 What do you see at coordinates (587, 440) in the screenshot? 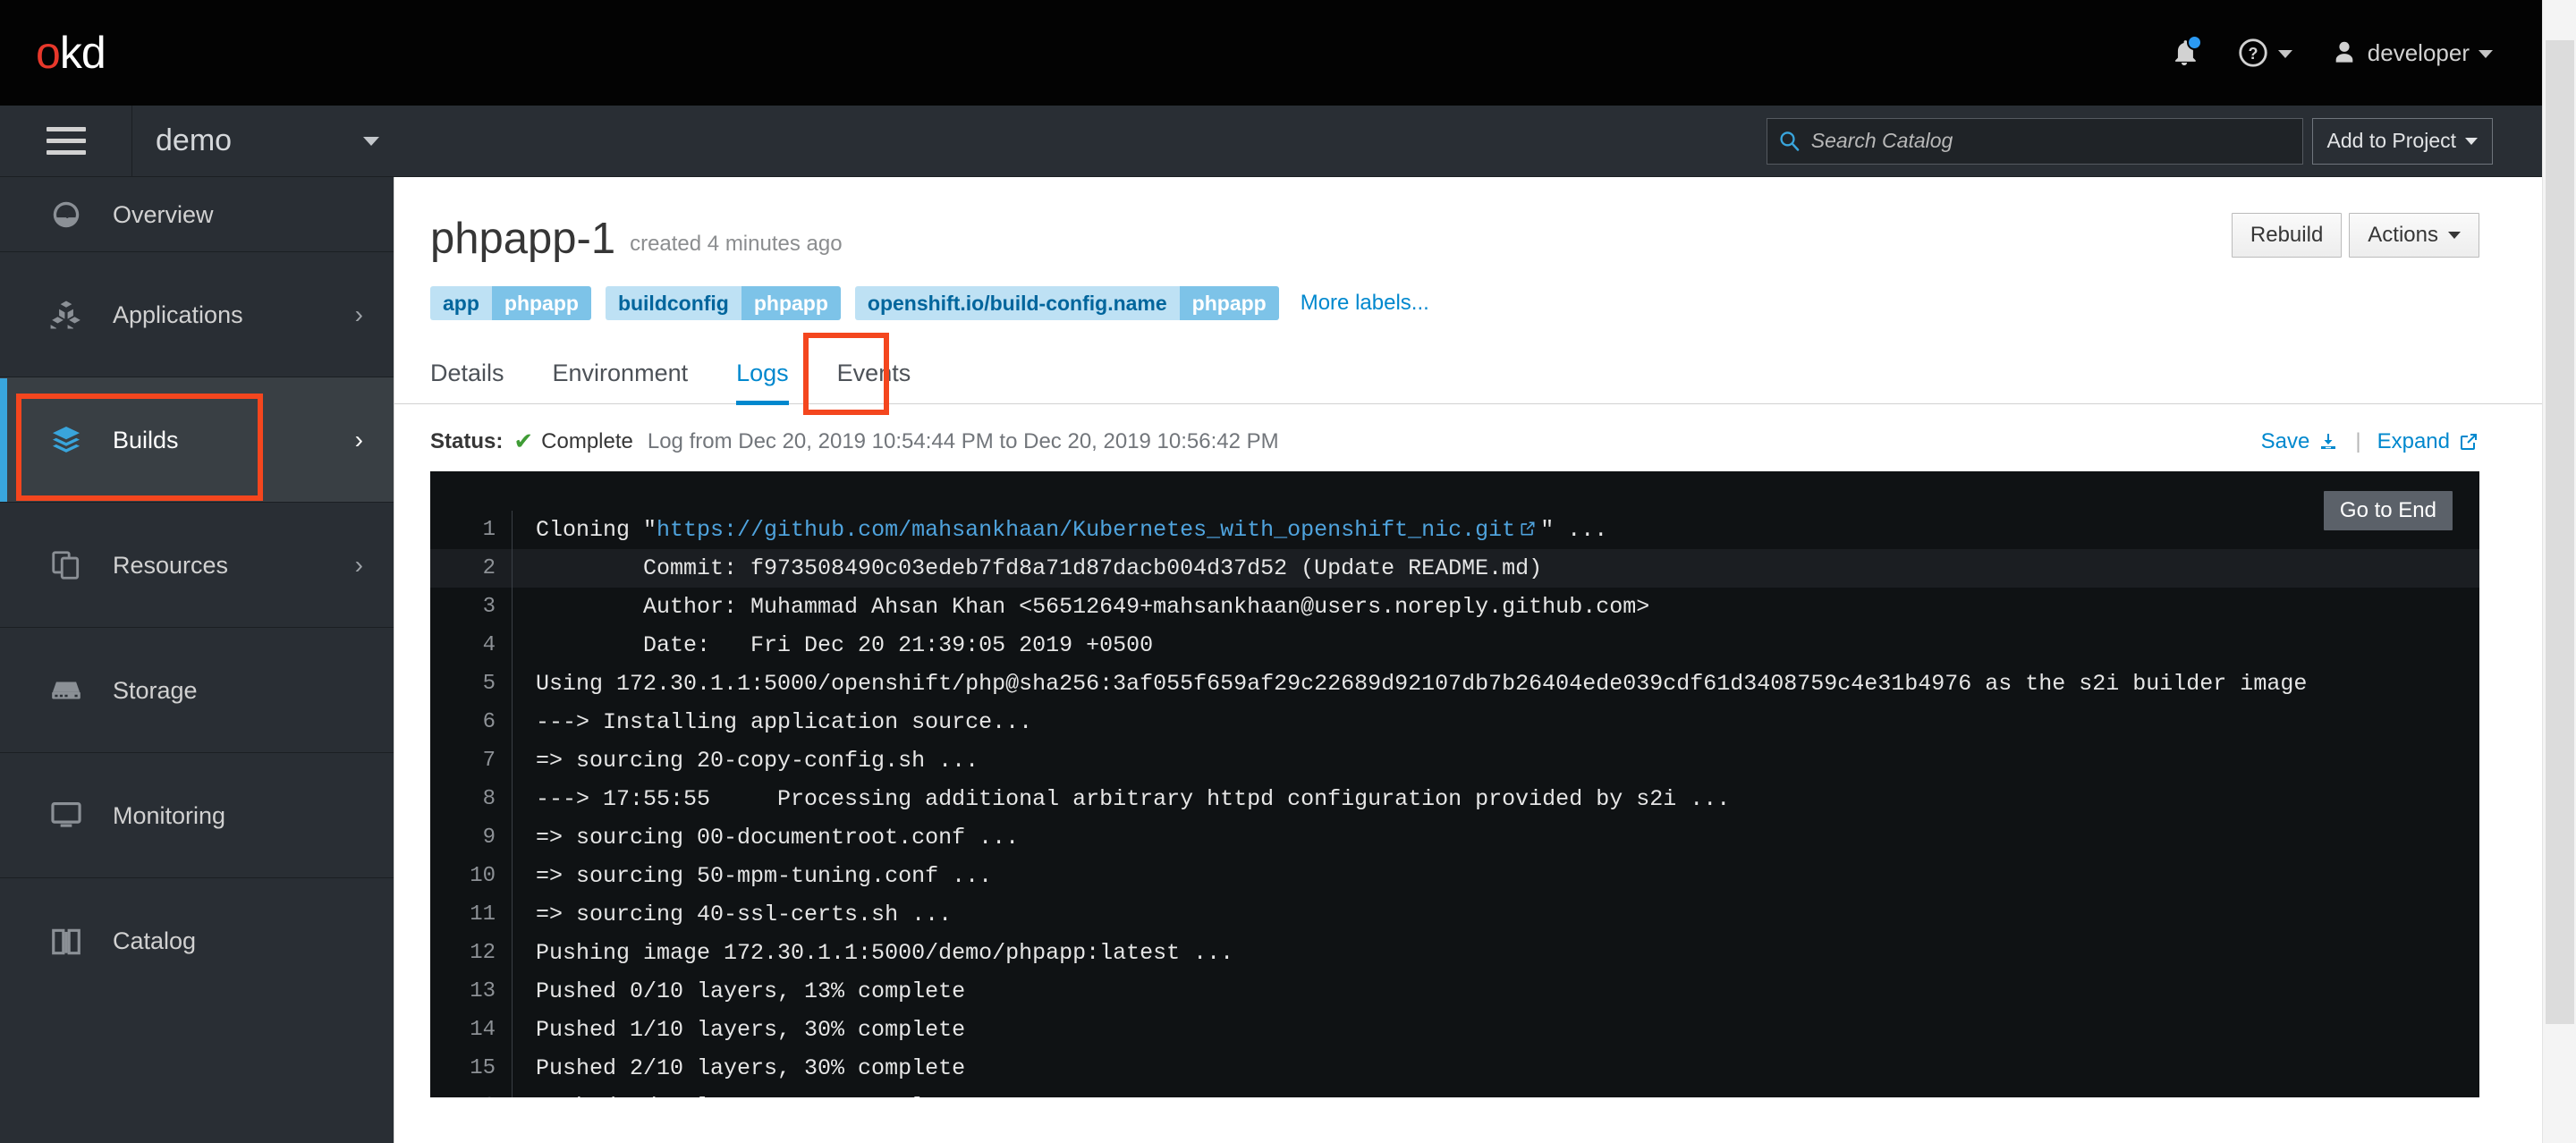
I see `status-value: Complete` at bounding box center [587, 440].